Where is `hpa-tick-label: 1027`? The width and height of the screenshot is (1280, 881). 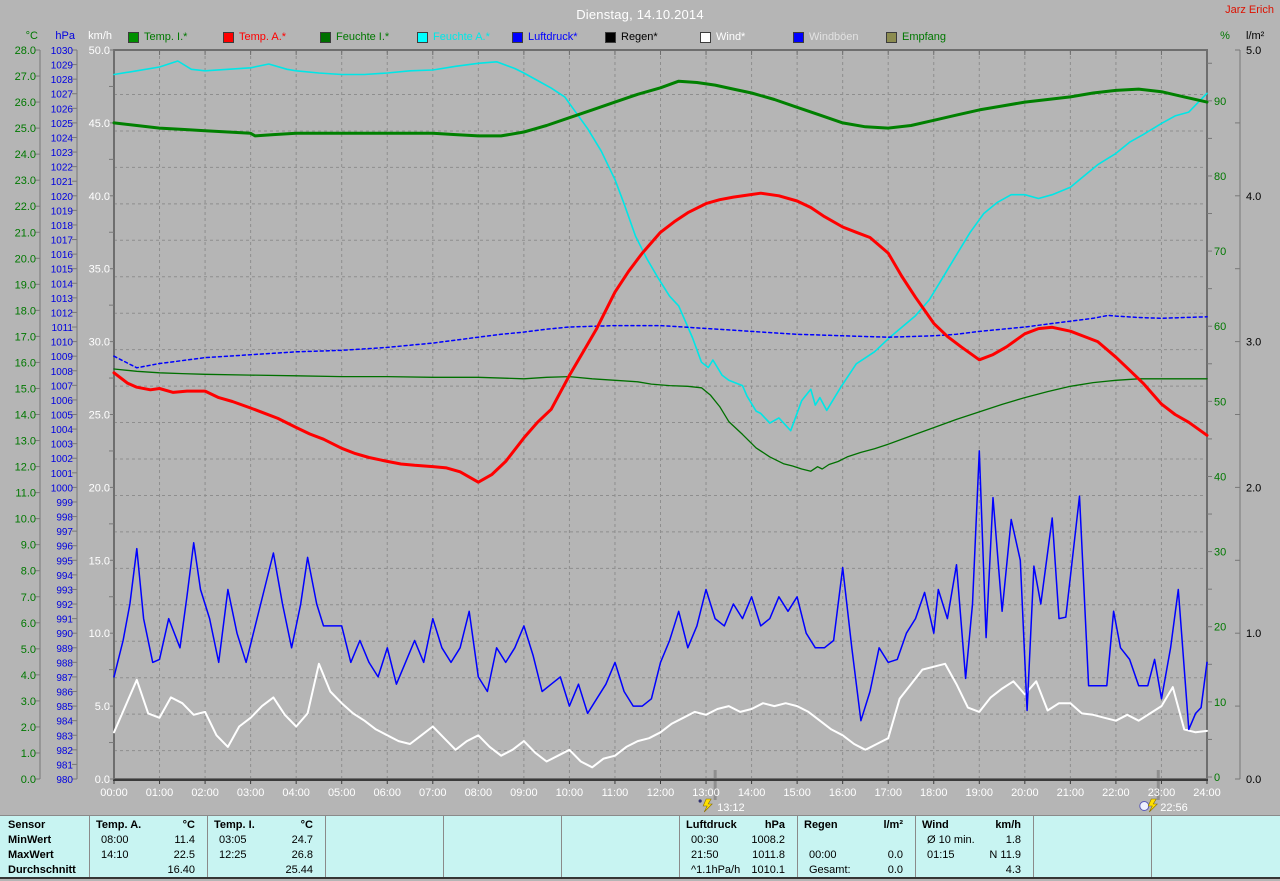
hpa-tick-label: 1027 is located at coordinates (62, 95).